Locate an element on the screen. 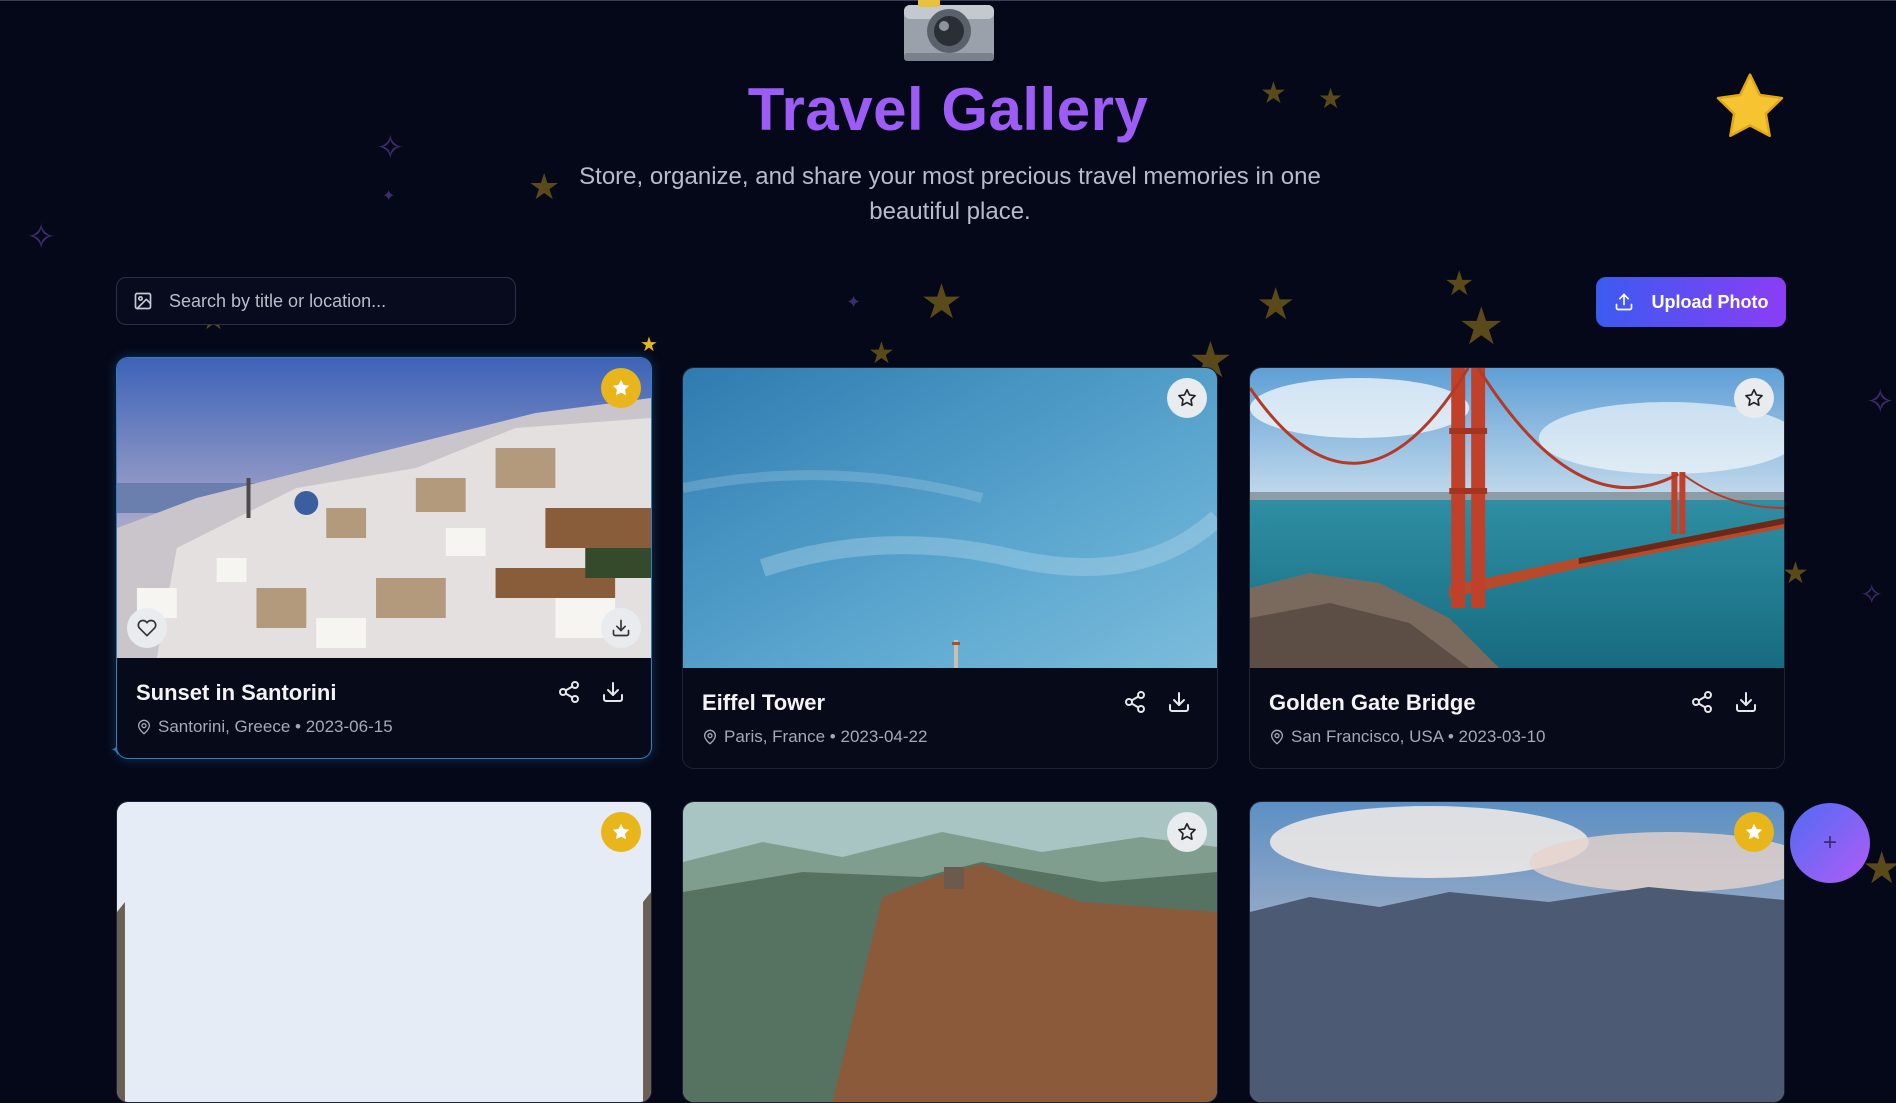 The width and height of the screenshot is (1896, 1103). photo-title: Golden Gate Bridge is located at coordinates (1372, 702).